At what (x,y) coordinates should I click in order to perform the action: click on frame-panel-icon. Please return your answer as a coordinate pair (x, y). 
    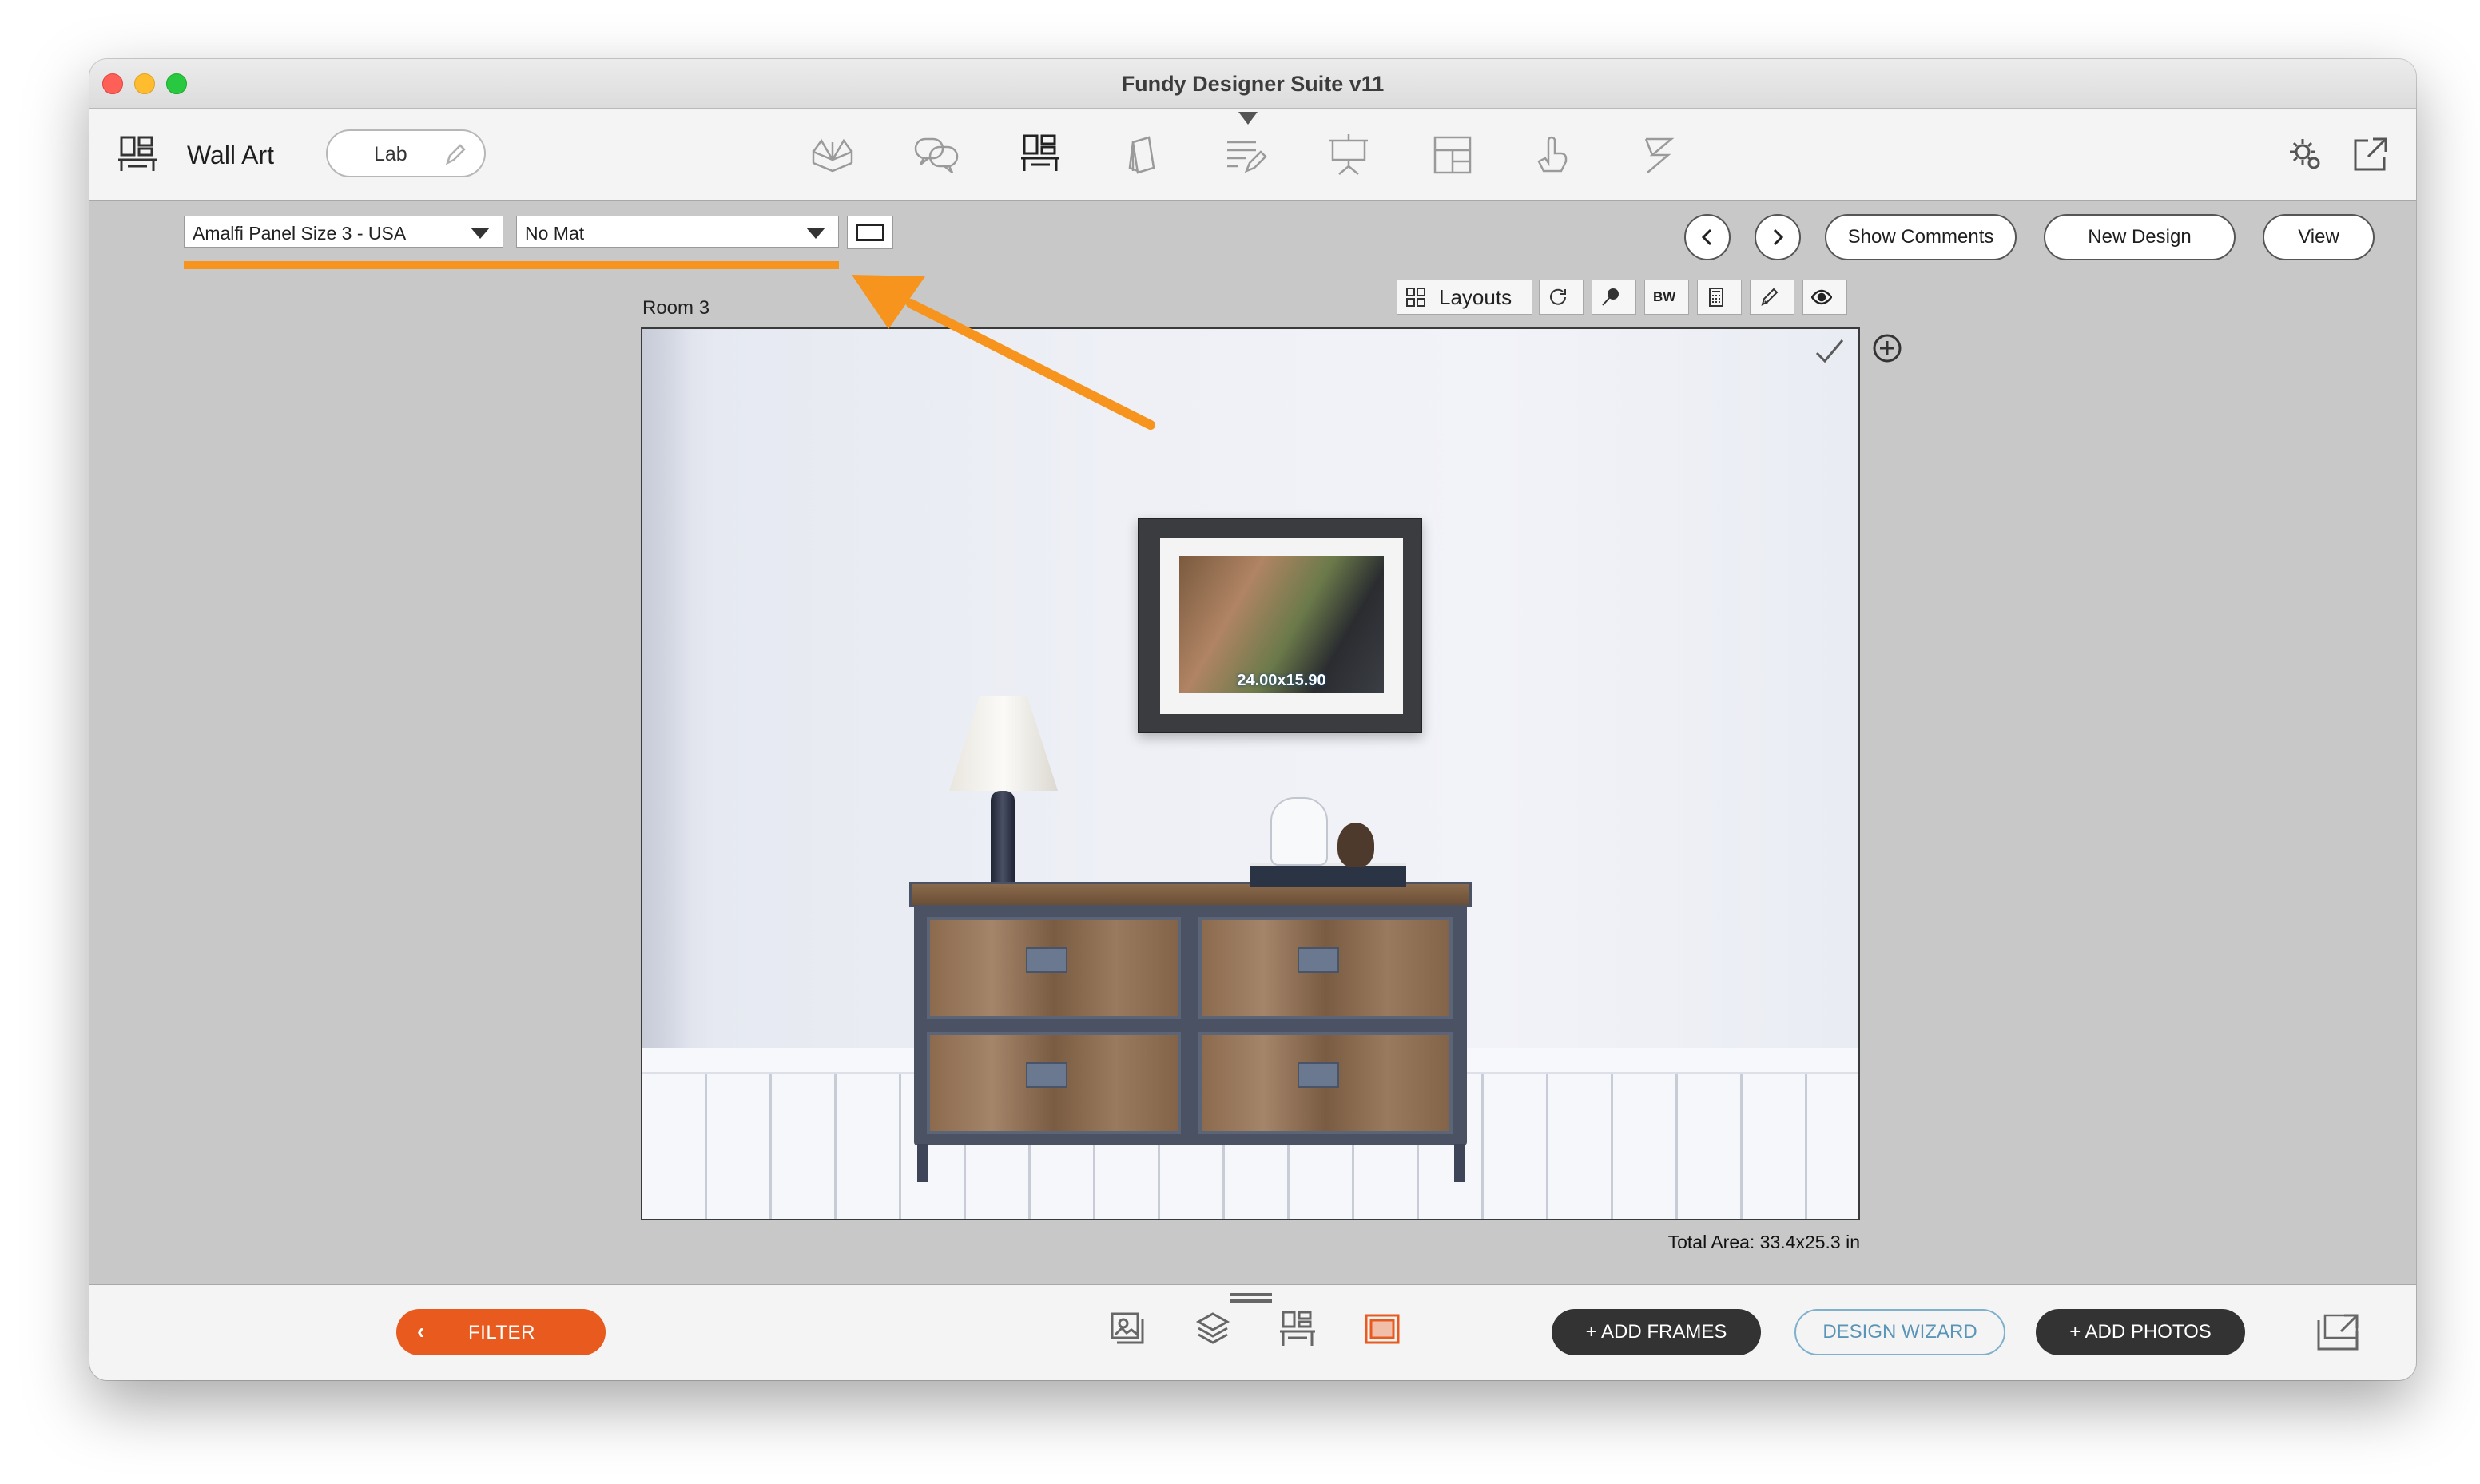
    Looking at the image, I should click on (1382, 1330).